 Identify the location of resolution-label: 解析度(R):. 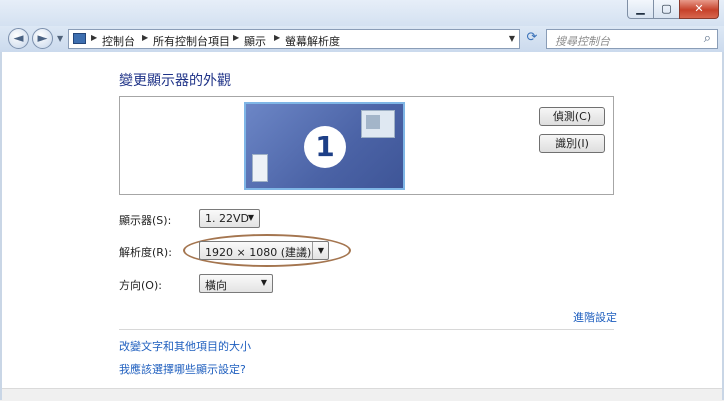
(145, 252).